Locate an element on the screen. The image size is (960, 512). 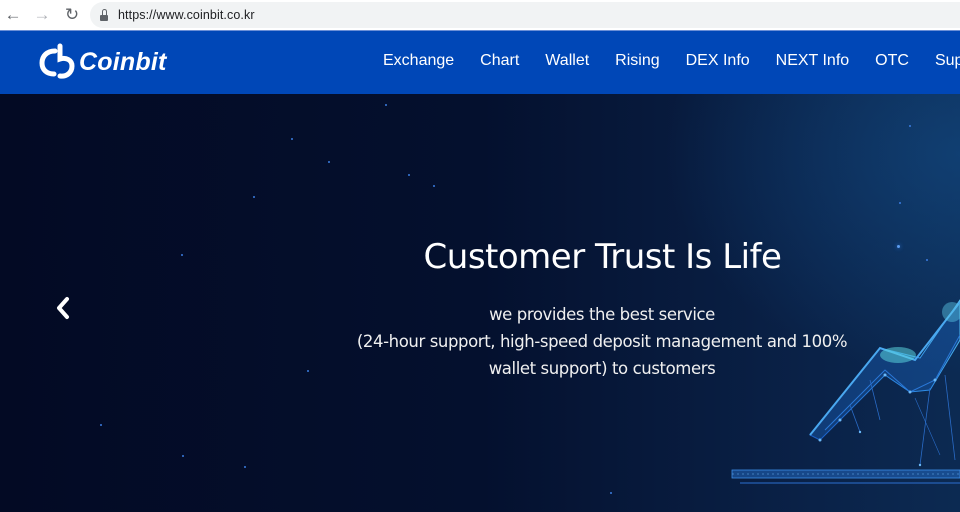
reload-button: ↻ is located at coordinates (72, 15).